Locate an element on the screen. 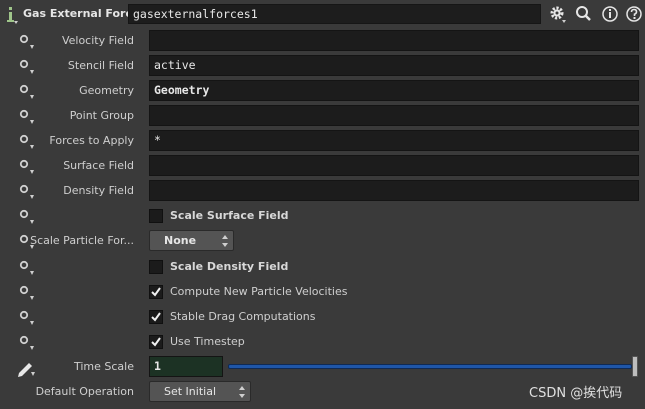 The width and height of the screenshot is (645, 409). default-operation-dropdown: Set Initial is located at coordinates (200, 391).